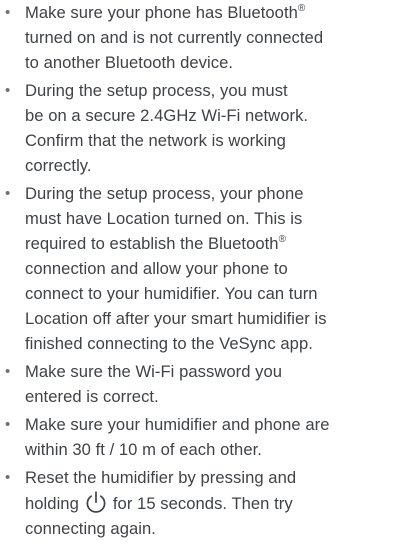  I want to click on item-text: connecting again., so click(90, 528).